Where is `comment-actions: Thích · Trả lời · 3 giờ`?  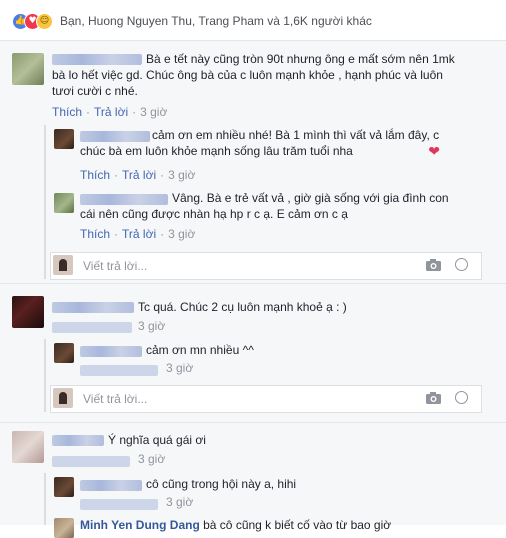
comment-actions: Thích · Trả lời · 3 giờ is located at coordinates (110, 112).